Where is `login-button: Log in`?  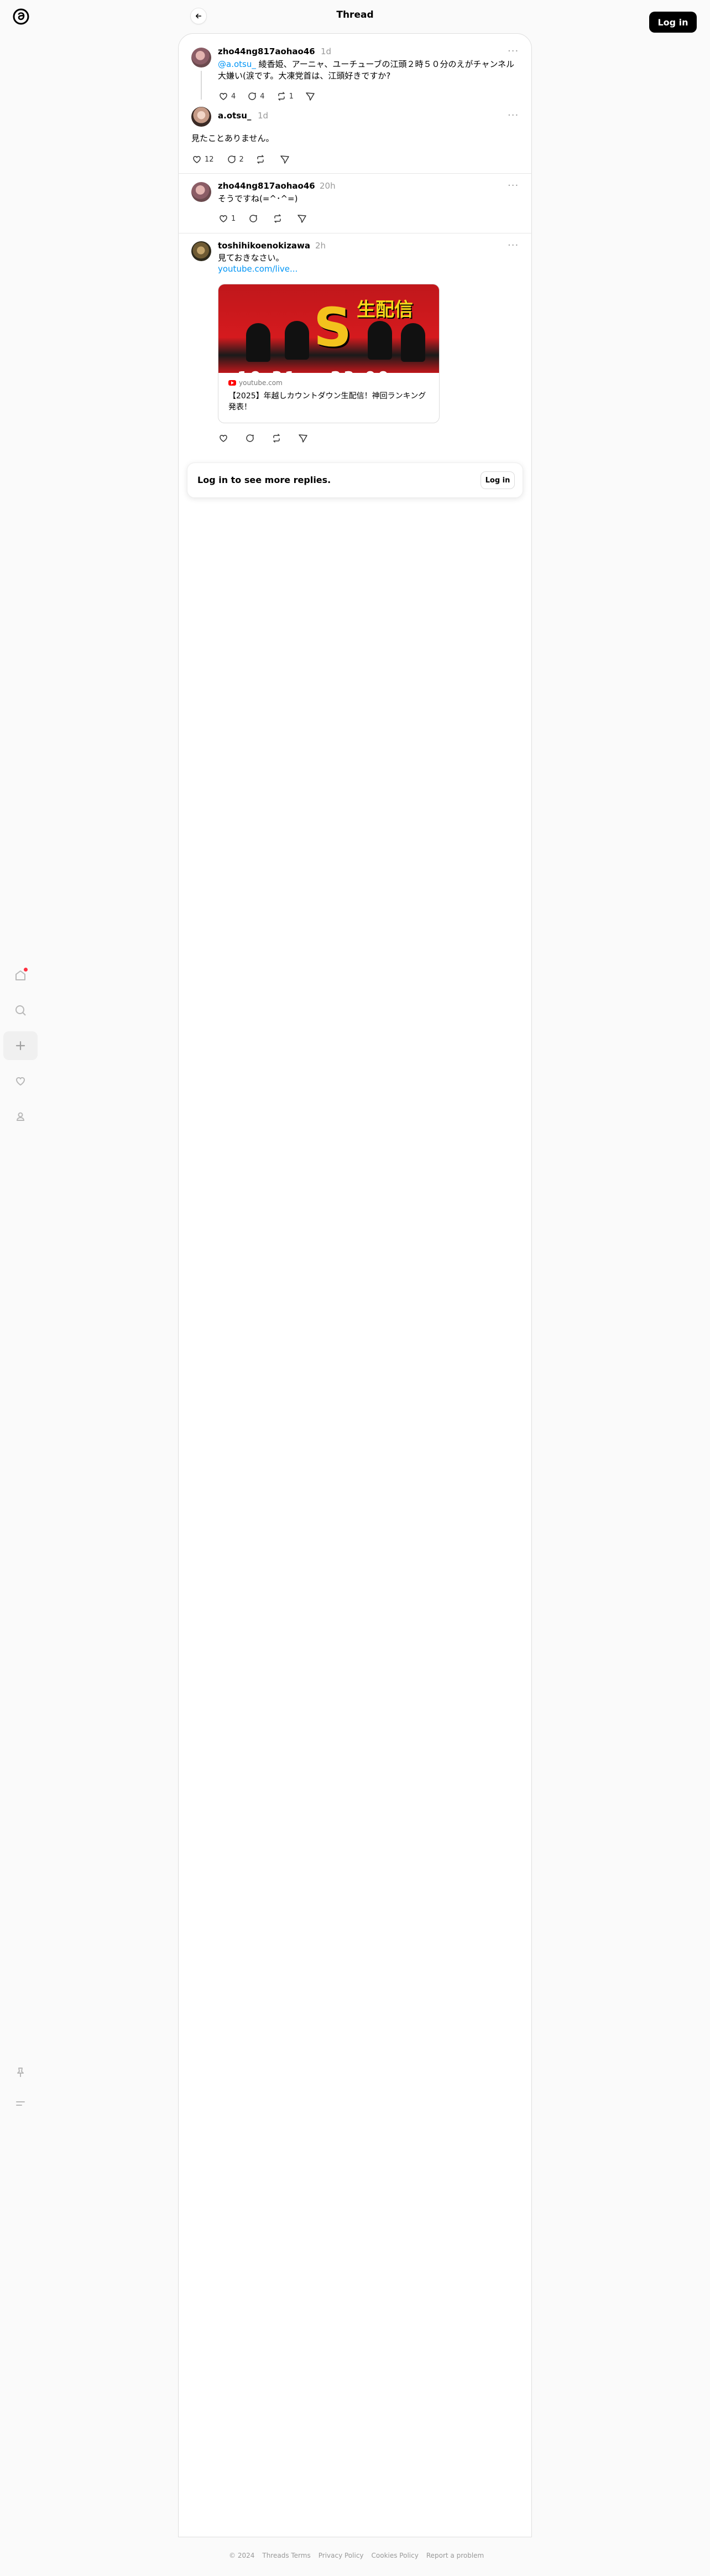 login-button: Log in is located at coordinates (673, 23).